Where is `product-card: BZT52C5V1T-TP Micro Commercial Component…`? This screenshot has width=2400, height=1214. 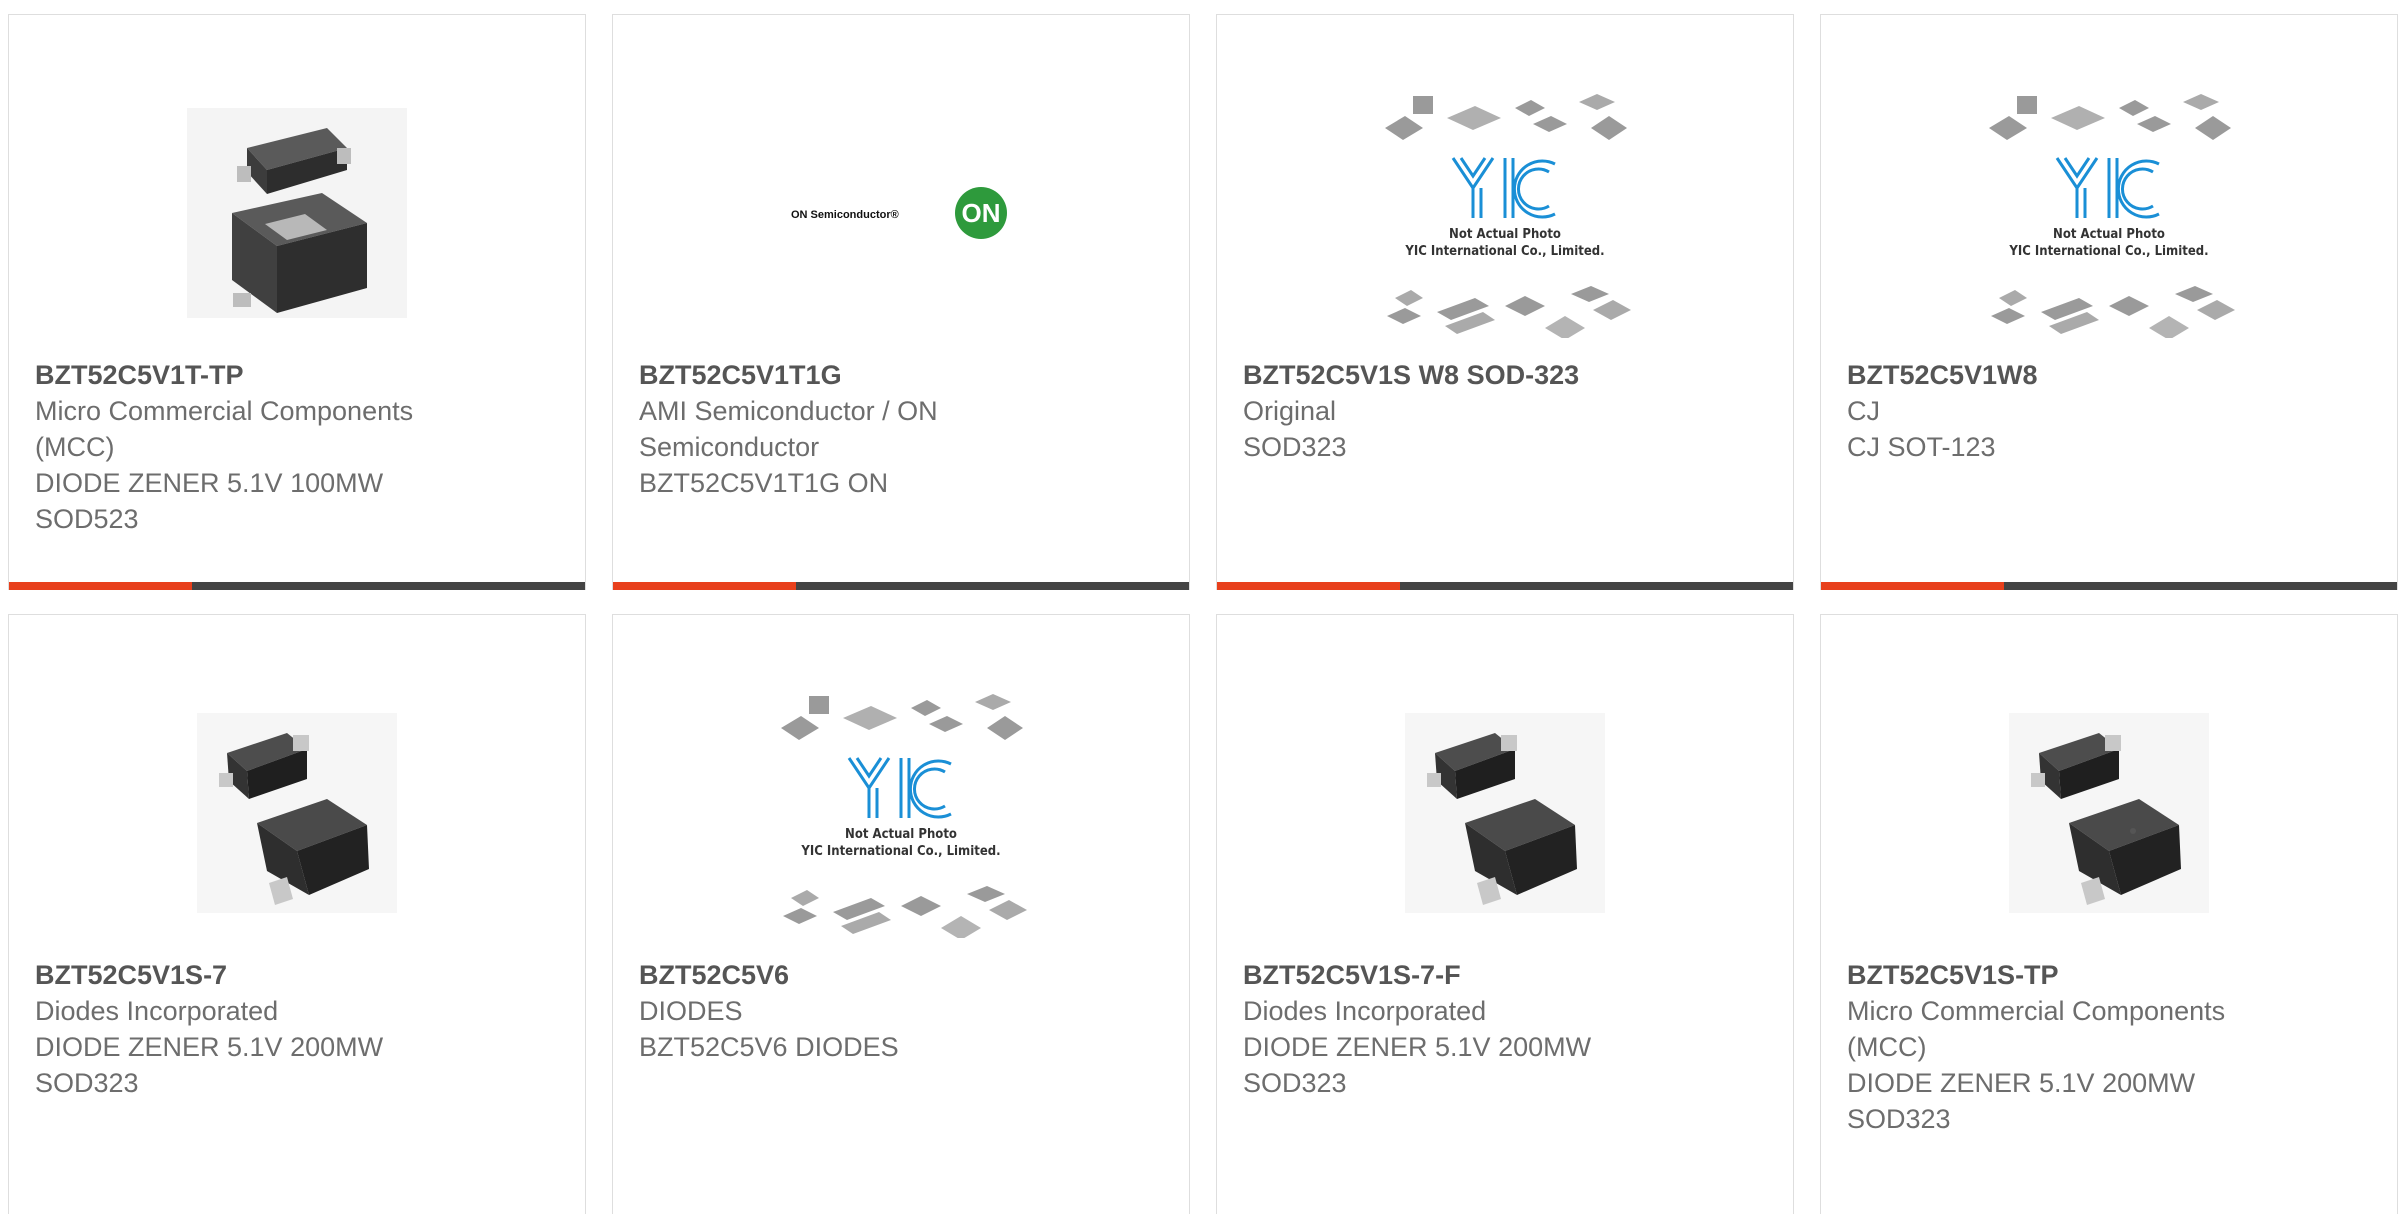
product-card: BZT52C5V1T-TP Micro Commercial Component… is located at coordinates (297, 302).